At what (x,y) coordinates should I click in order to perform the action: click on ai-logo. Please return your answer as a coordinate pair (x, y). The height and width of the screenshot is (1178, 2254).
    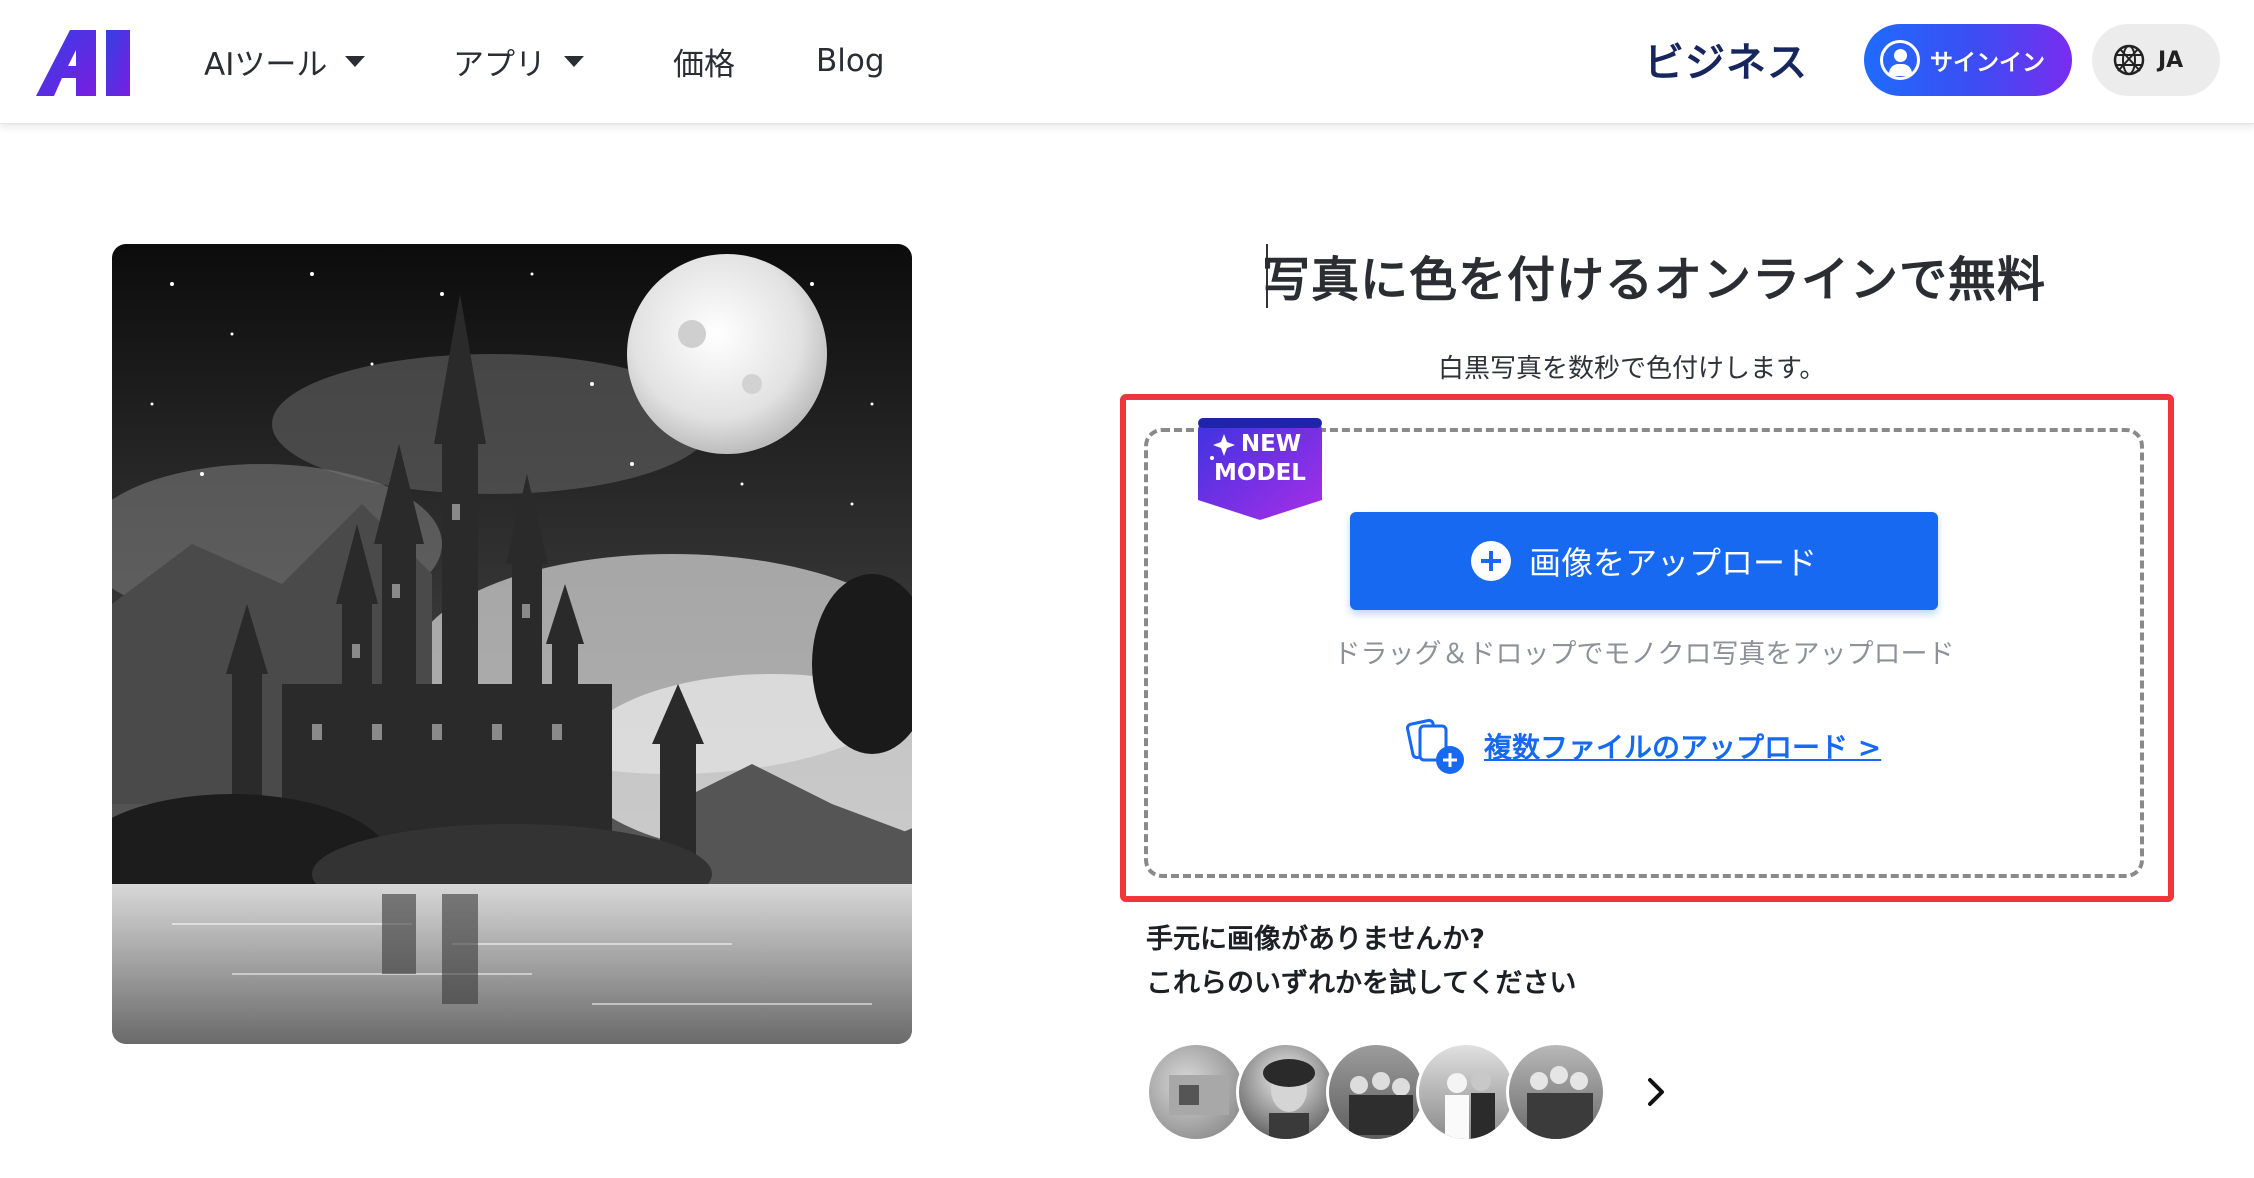
    Looking at the image, I should click on (91, 63).